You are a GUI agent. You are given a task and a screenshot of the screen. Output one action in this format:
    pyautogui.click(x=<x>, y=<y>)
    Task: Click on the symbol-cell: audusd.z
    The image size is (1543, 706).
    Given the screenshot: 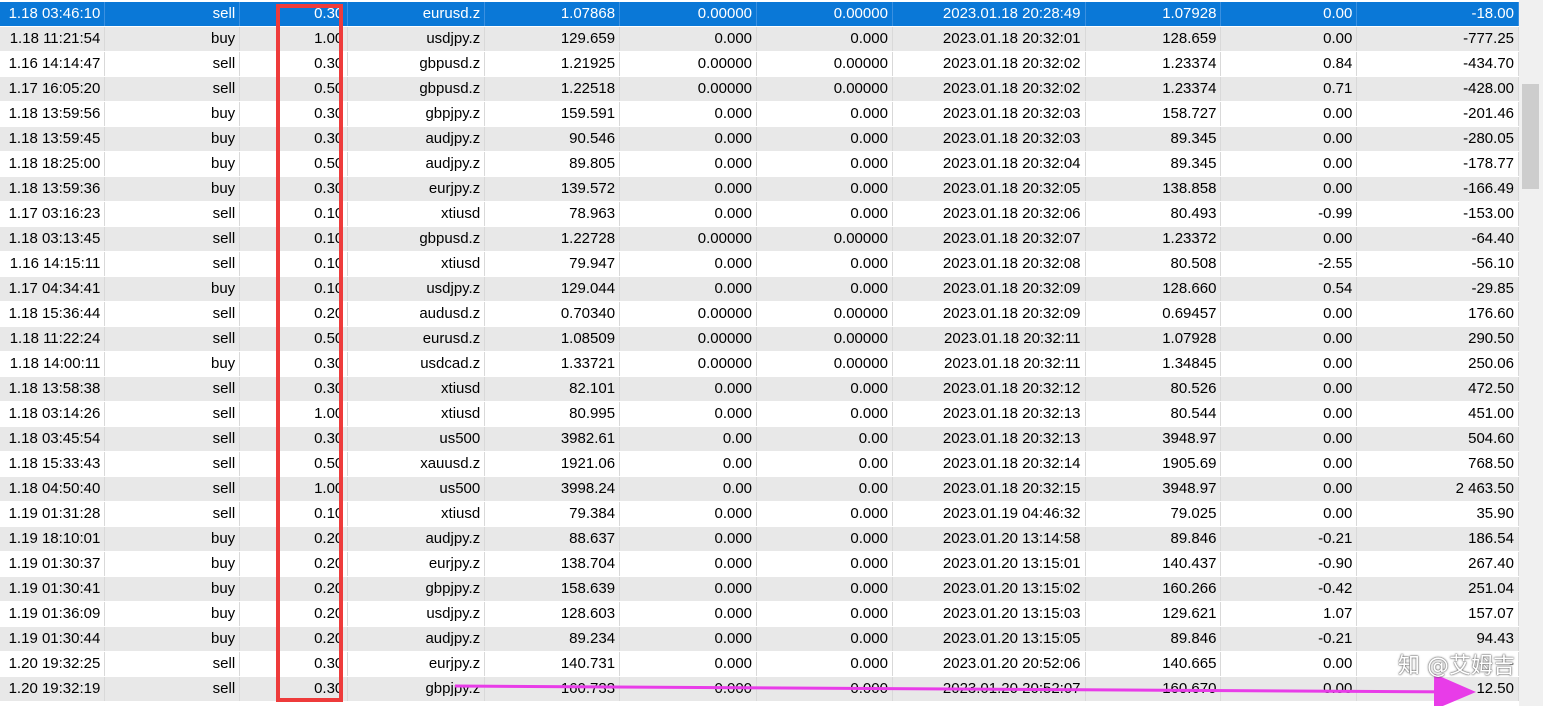 What is the action you would take?
    pyautogui.click(x=416, y=314)
    